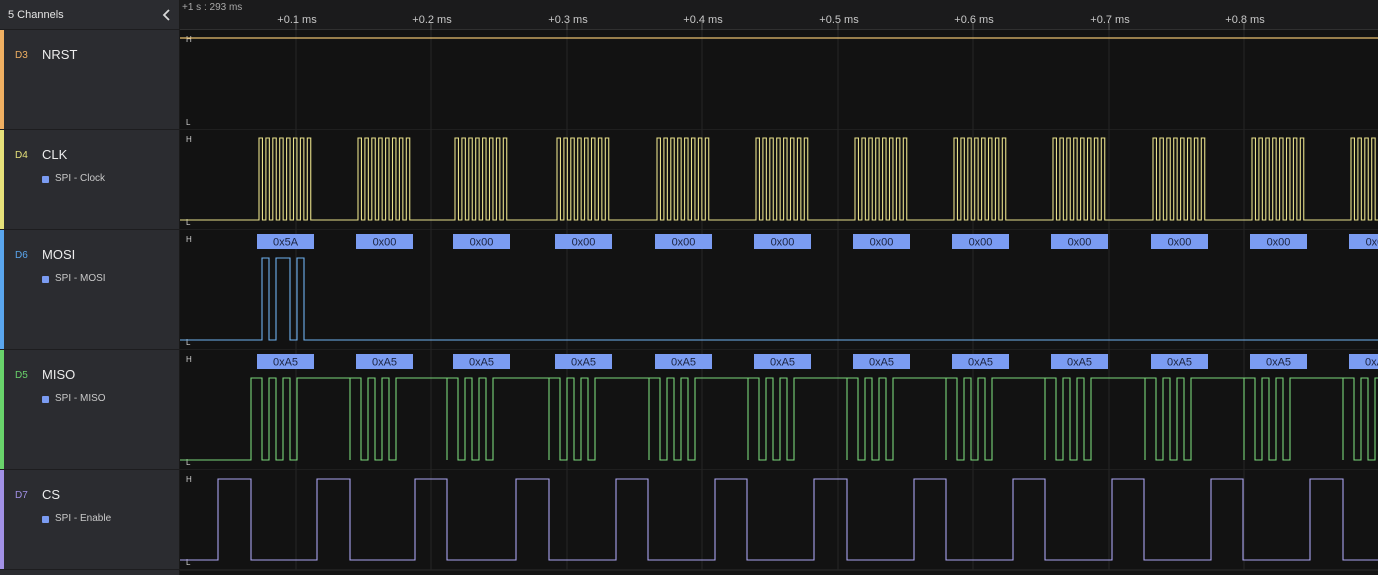 This screenshot has width=1378, height=575. Describe the element at coordinates (51, 494) in the screenshot. I see `channel-name: CS` at that location.